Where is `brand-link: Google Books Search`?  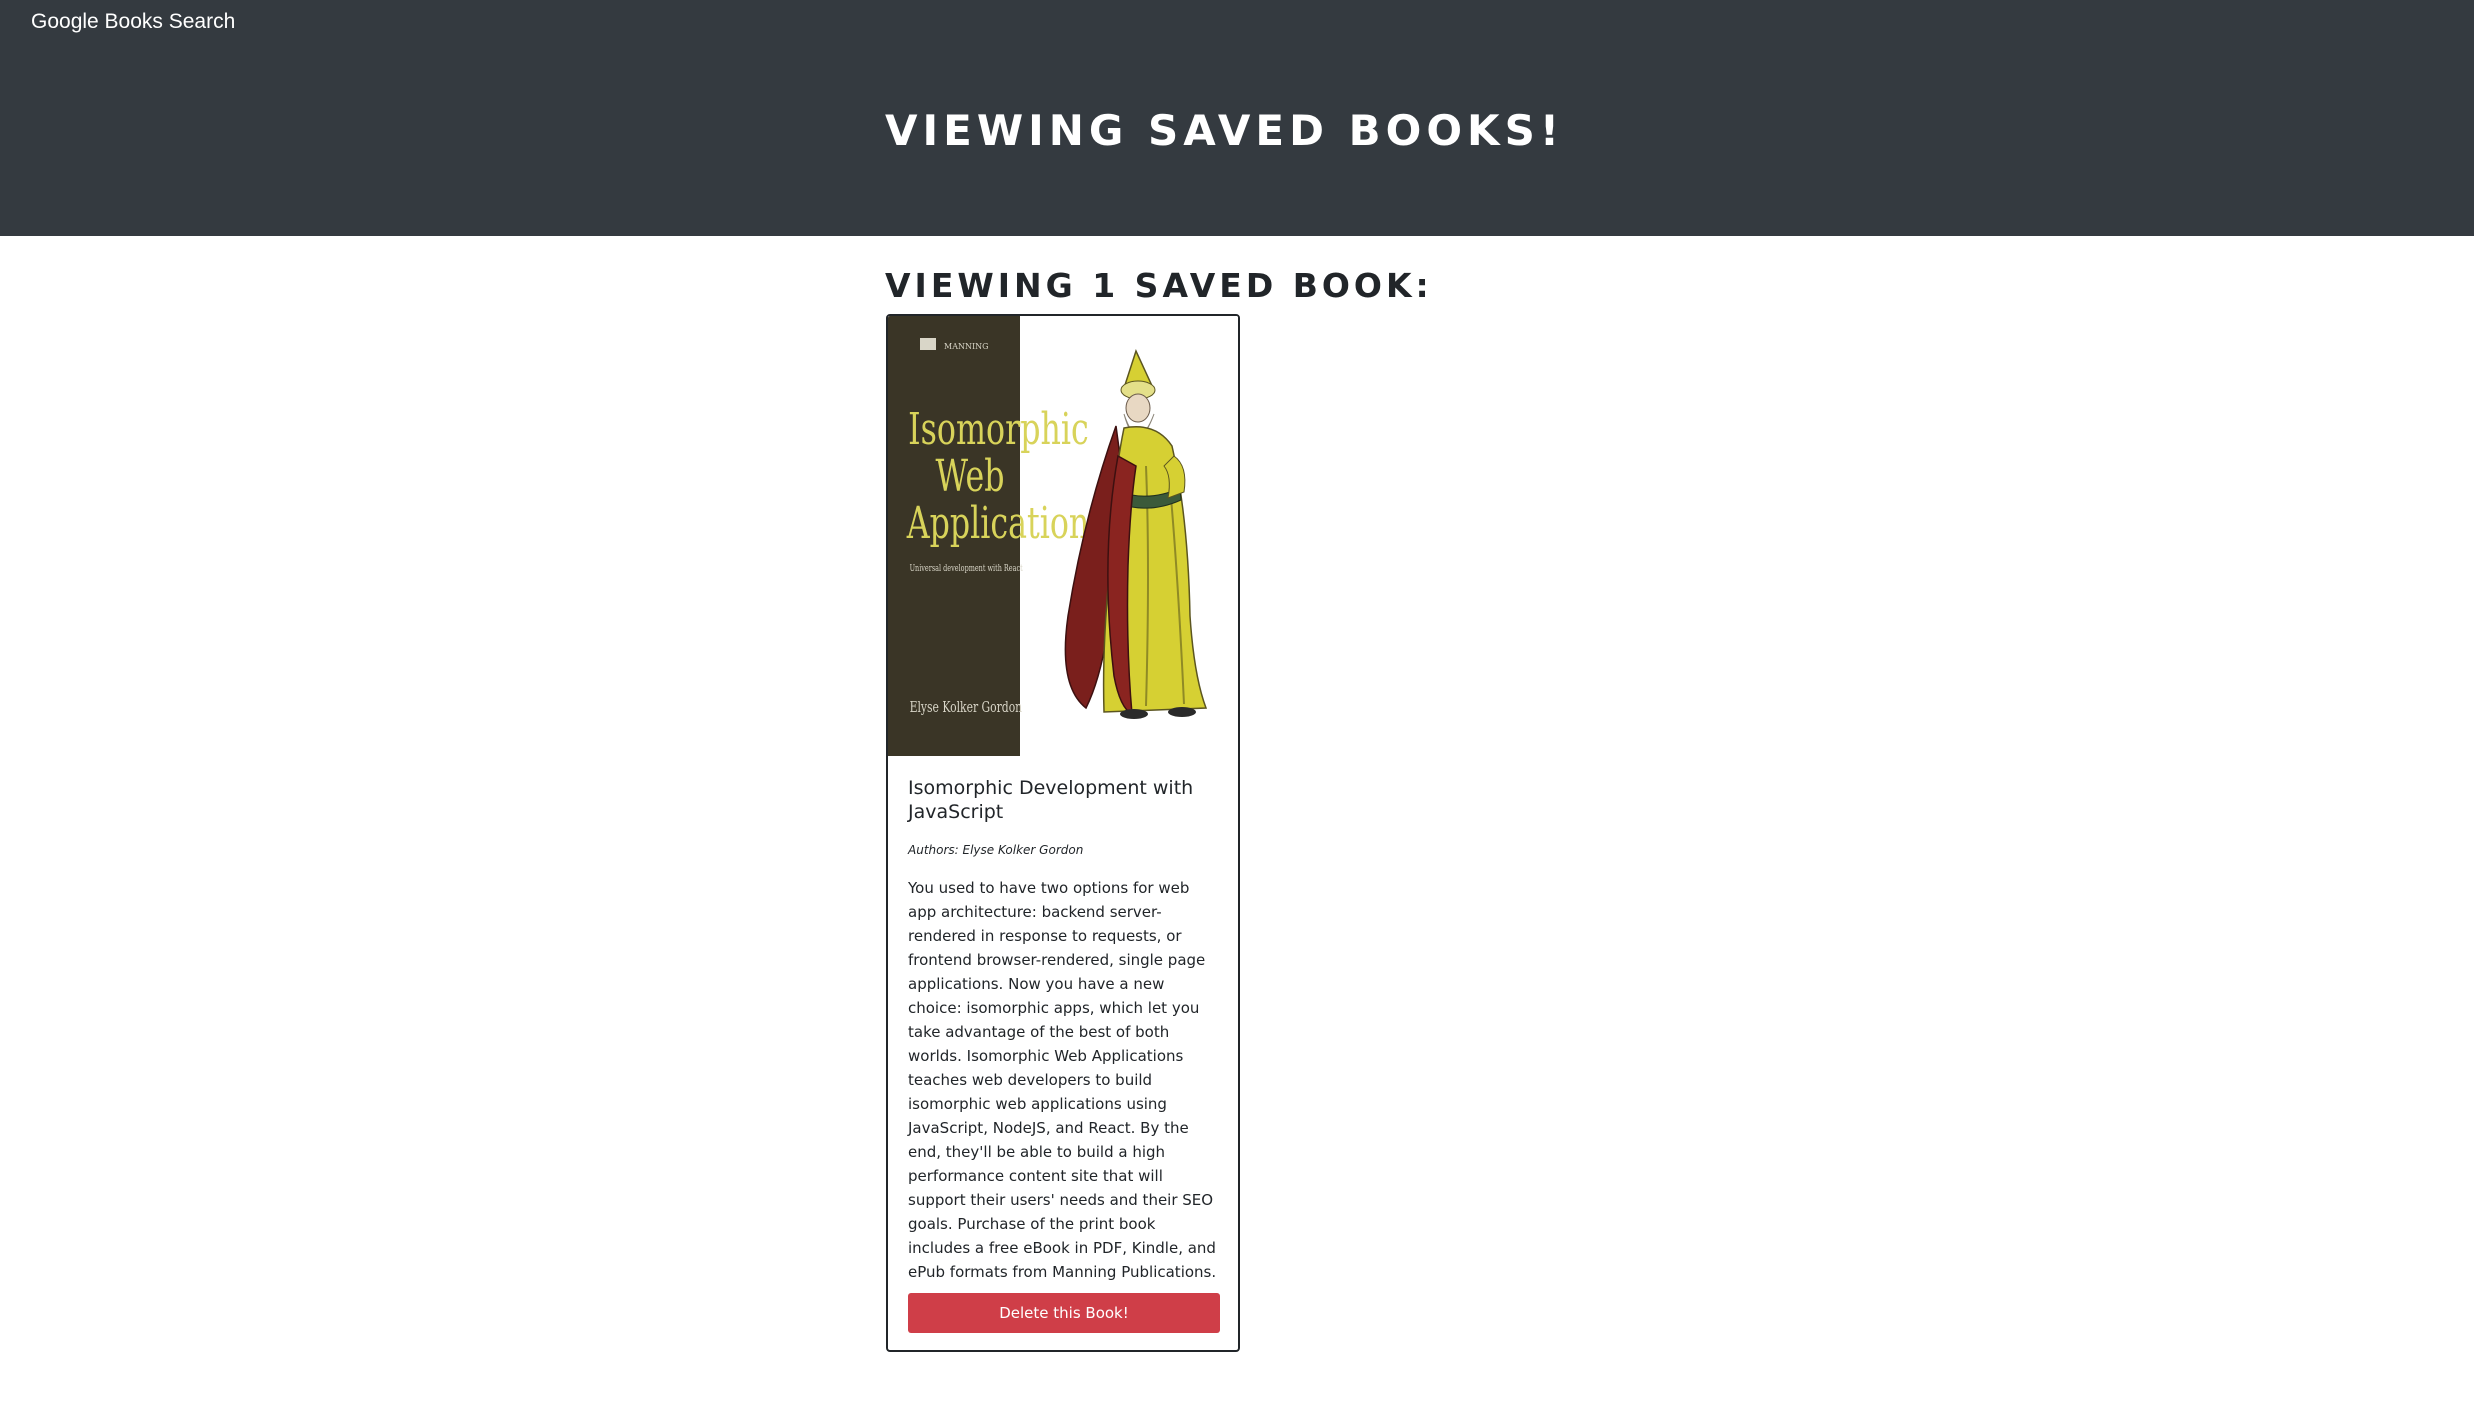 brand-link: Google Books Search is located at coordinates (133, 22).